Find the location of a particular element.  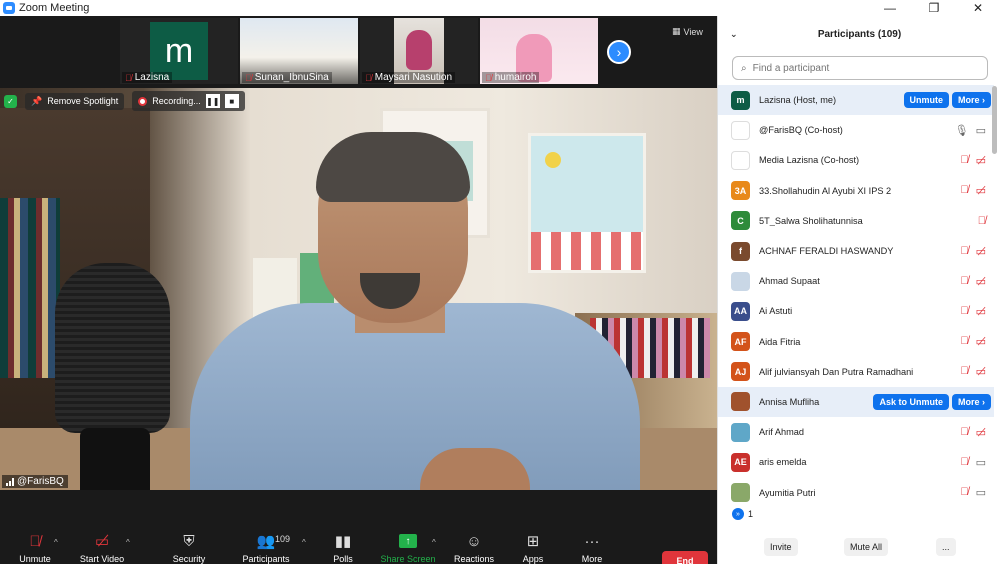

participant-name: Arif Ahmad is located at coordinates (781, 432).